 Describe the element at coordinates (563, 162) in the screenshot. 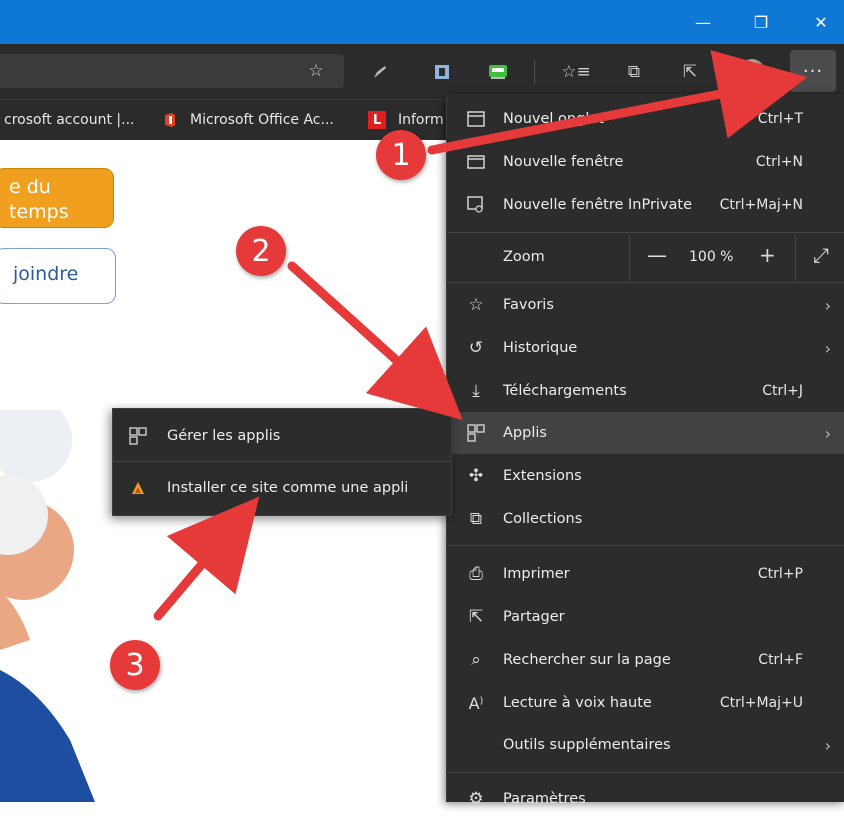

I see `menu-item-label: Nouvelle fenêtre` at that location.